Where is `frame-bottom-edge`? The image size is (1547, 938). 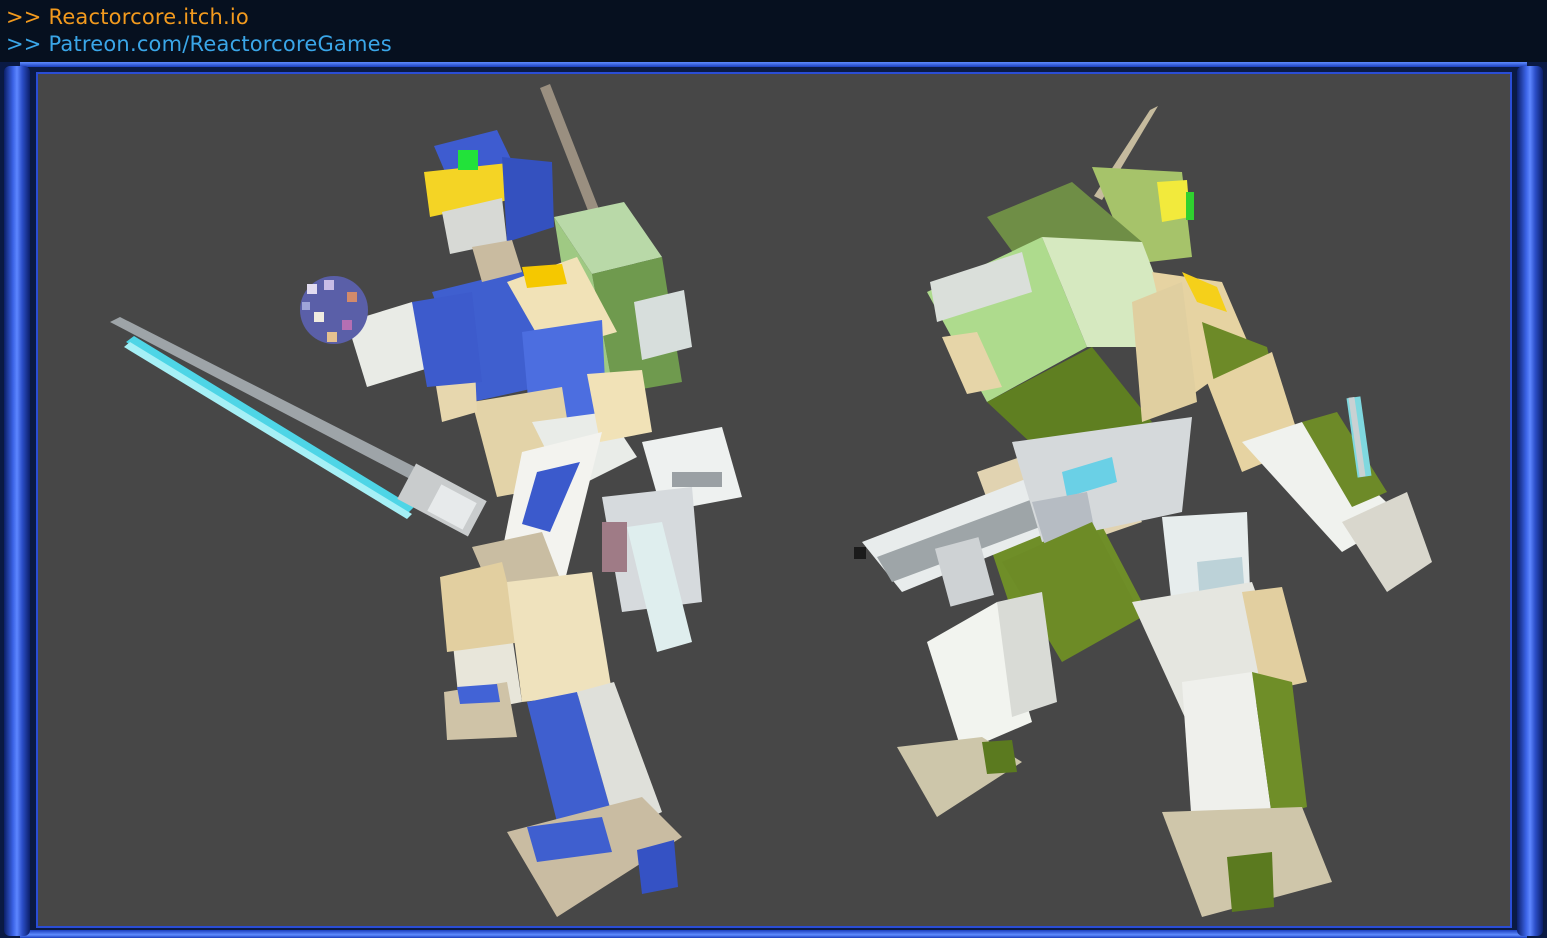
frame-bottom-edge is located at coordinates (773, 934).